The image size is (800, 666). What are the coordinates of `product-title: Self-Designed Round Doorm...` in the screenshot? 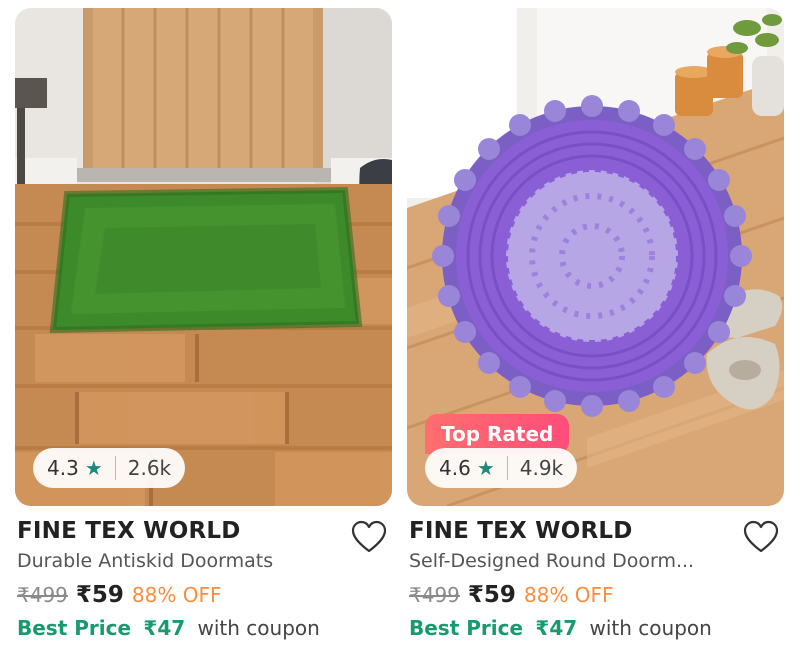 It's located at (574, 561).